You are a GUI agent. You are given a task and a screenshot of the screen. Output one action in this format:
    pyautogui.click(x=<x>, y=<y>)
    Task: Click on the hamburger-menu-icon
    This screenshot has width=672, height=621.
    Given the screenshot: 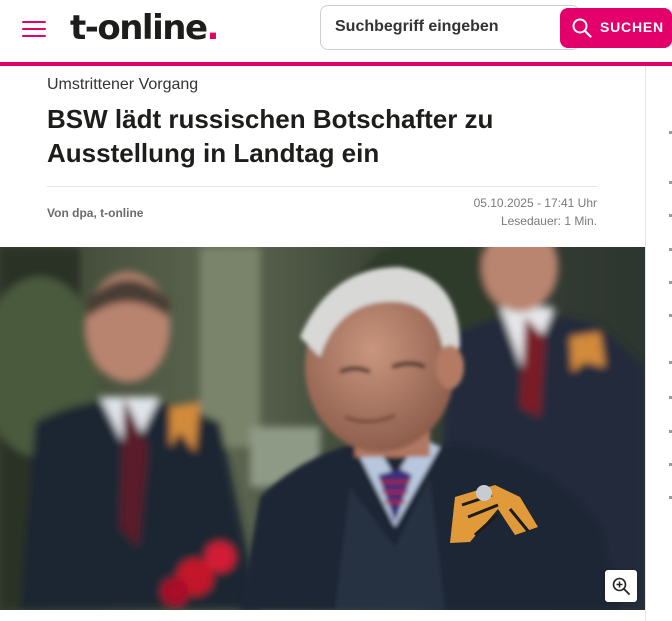 What is the action you would take?
    pyautogui.click(x=34, y=29)
    